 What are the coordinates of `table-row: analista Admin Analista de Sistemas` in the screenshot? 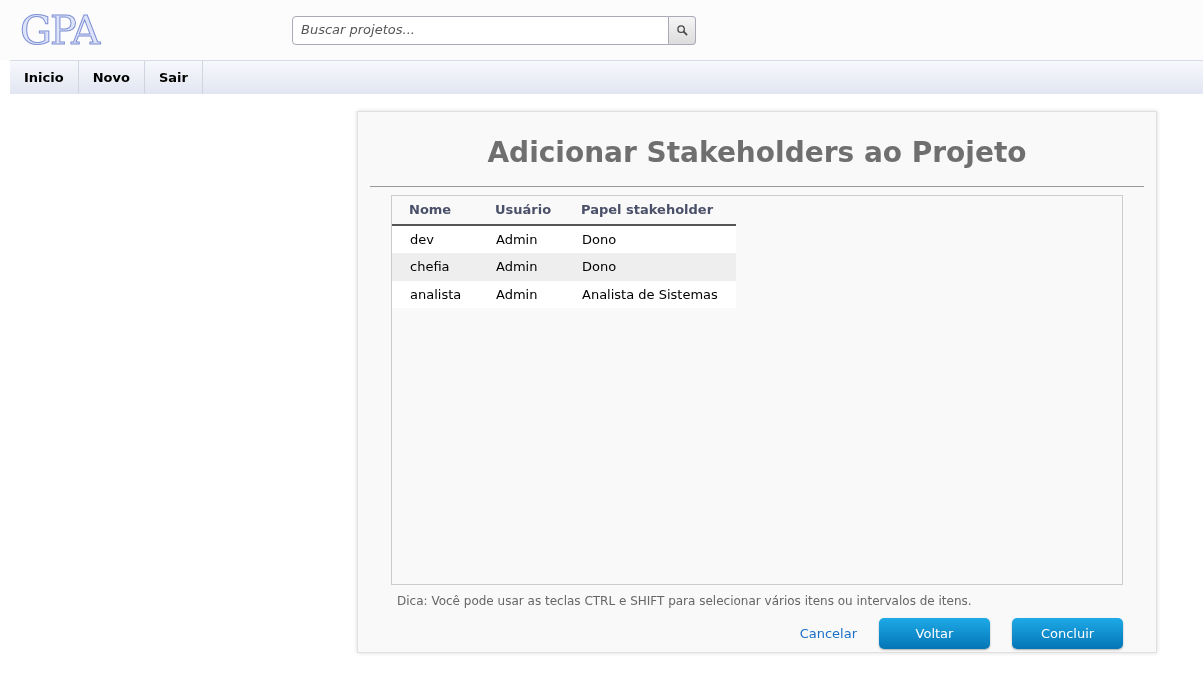 It's located at (564, 294).